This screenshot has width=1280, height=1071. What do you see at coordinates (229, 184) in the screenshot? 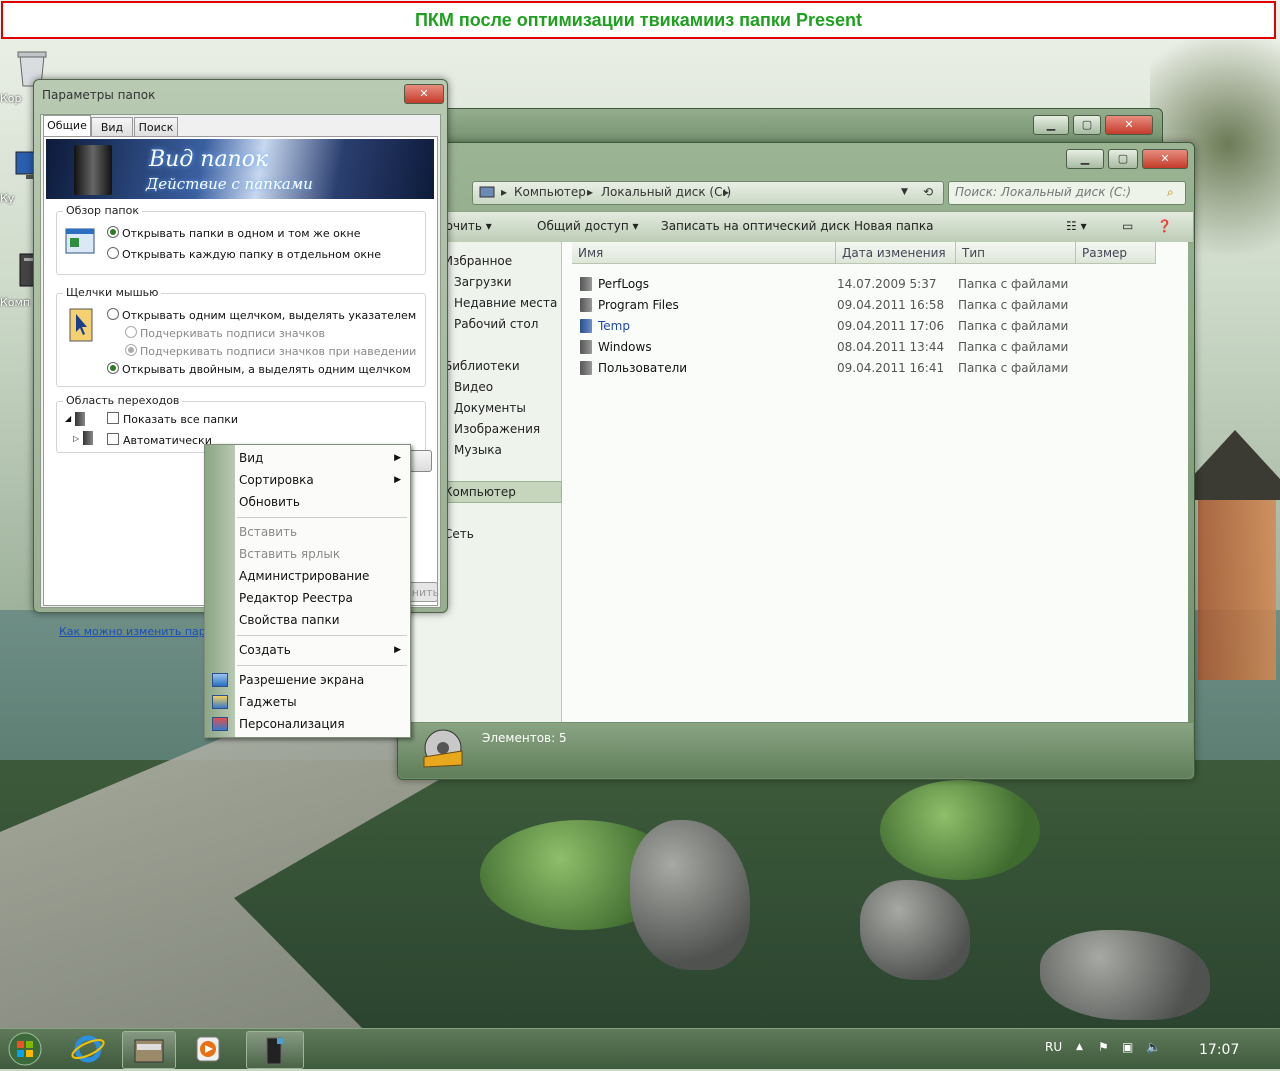
I see `header-subtitle: Действие с папками` at bounding box center [229, 184].